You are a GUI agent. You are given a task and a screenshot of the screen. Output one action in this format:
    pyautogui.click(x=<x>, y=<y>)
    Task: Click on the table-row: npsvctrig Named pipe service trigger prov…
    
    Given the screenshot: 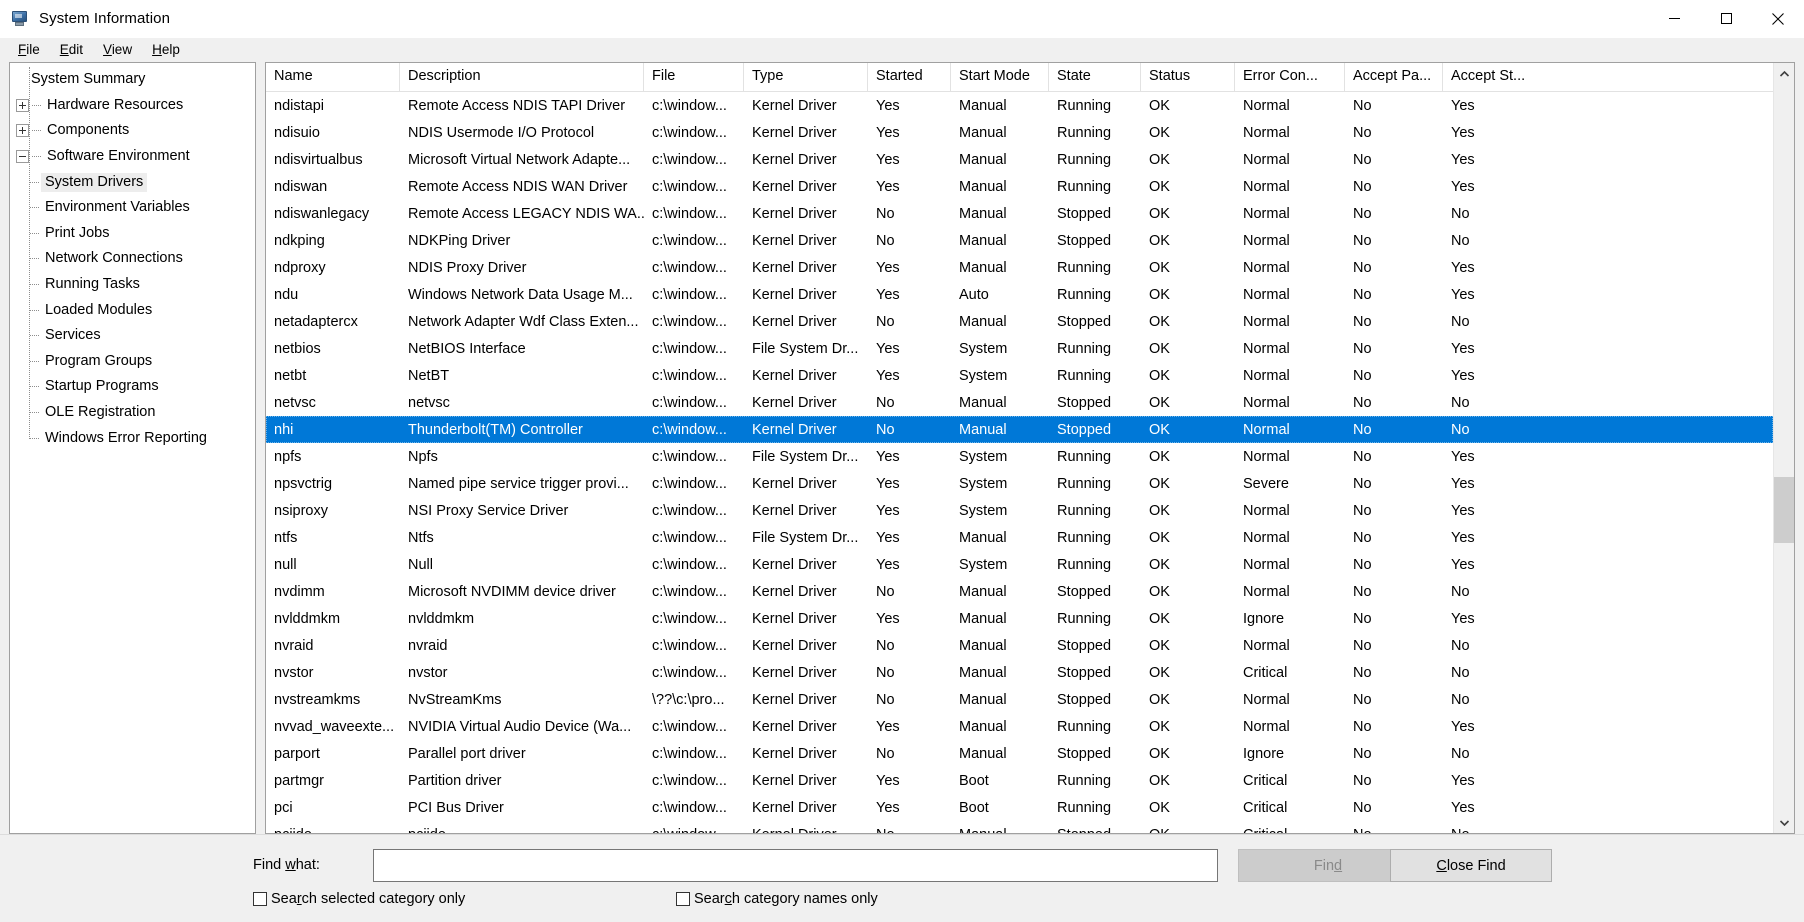 What is the action you would take?
    pyautogui.click(x=1019, y=483)
    